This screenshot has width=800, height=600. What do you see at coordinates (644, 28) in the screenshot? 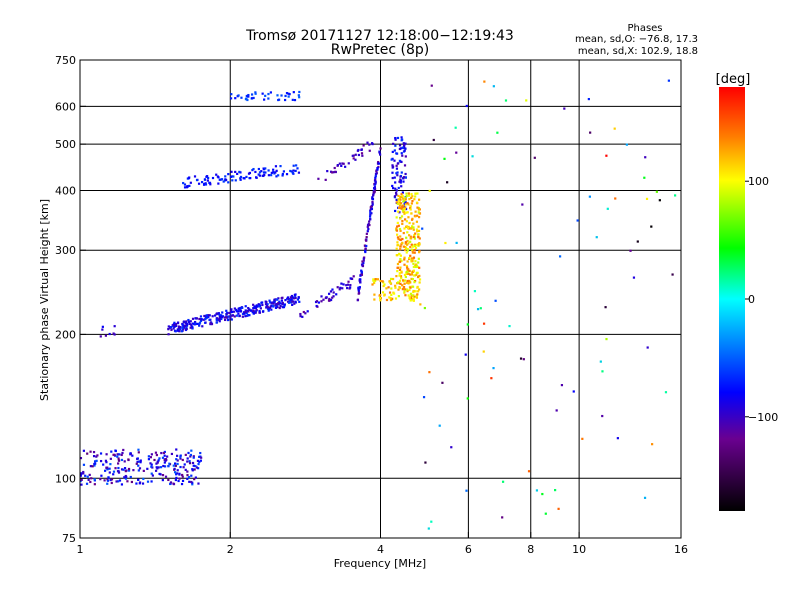
I see `stats-heading: Phases` at bounding box center [644, 28].